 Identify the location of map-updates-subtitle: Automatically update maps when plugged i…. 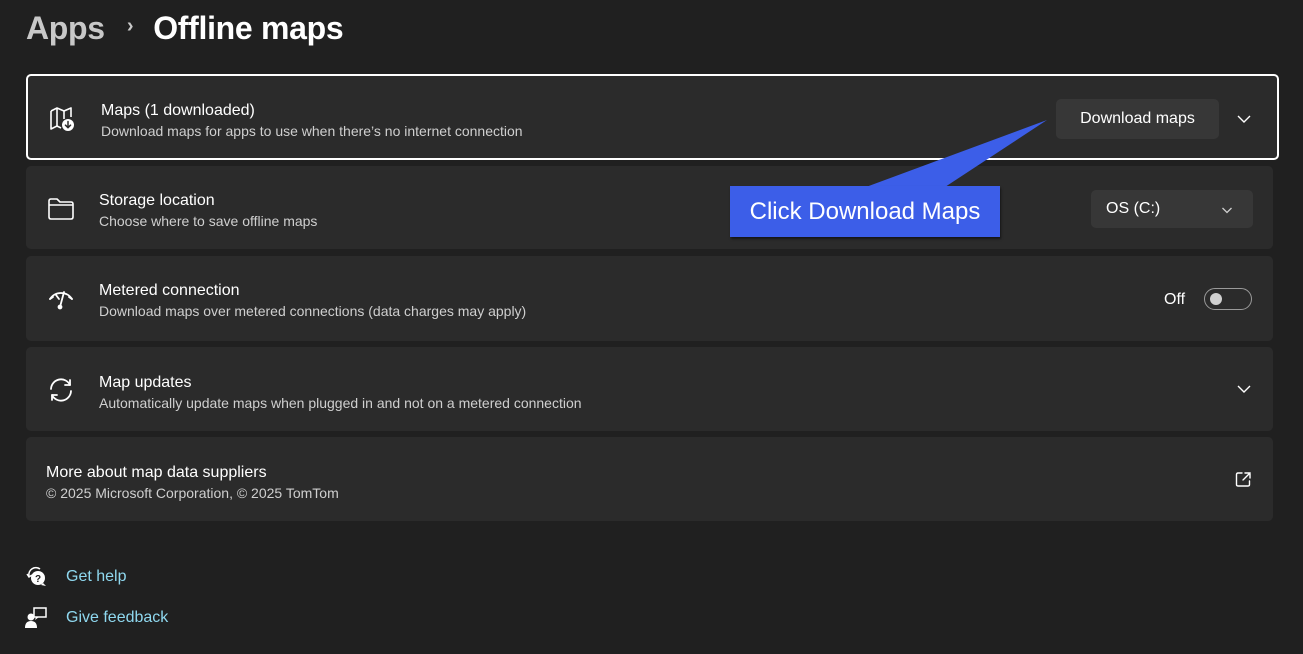
(340, 403).